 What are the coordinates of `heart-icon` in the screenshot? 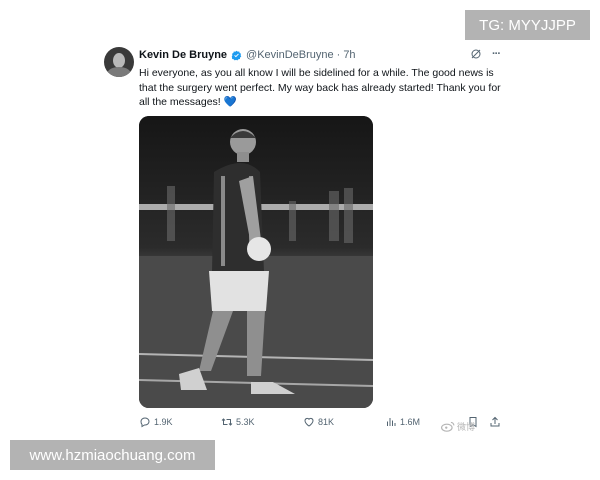 It's located at (309, 422).